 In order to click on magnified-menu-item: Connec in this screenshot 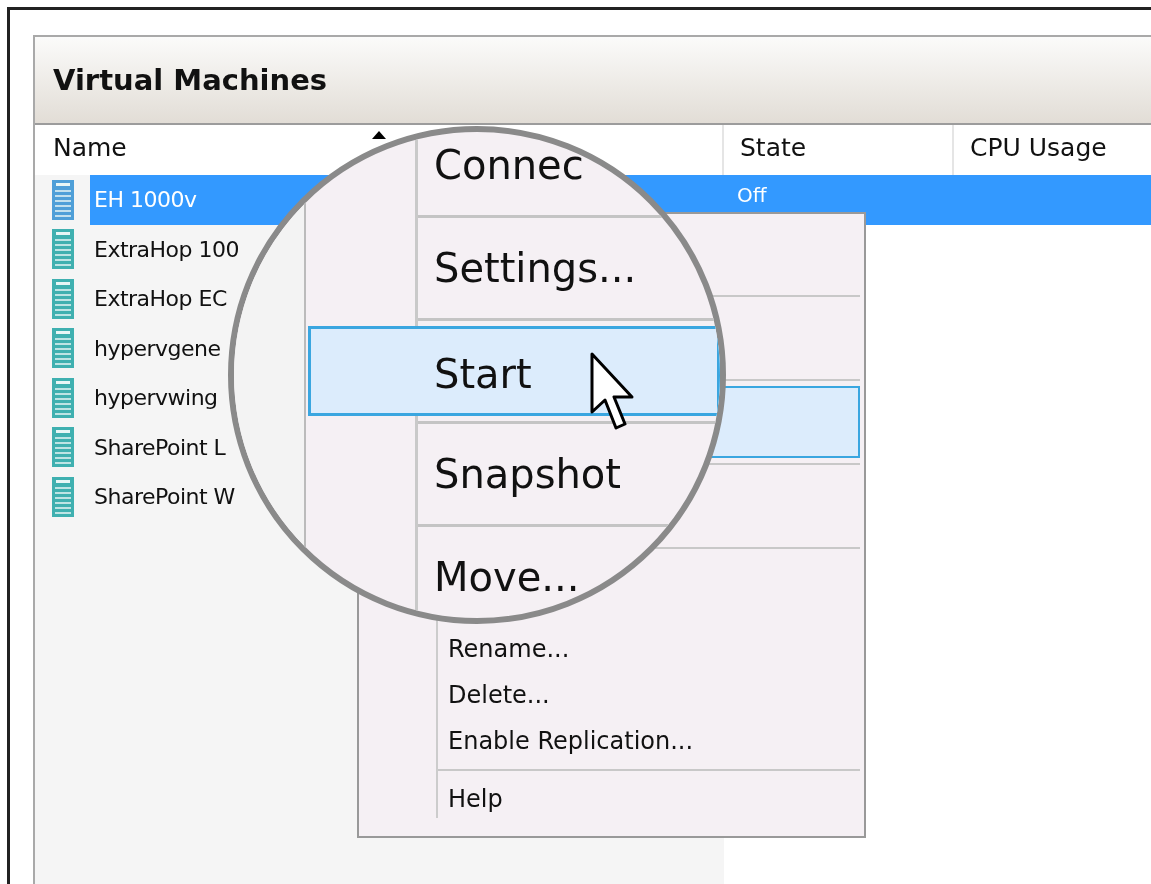, I will do `click(477, 171)`.